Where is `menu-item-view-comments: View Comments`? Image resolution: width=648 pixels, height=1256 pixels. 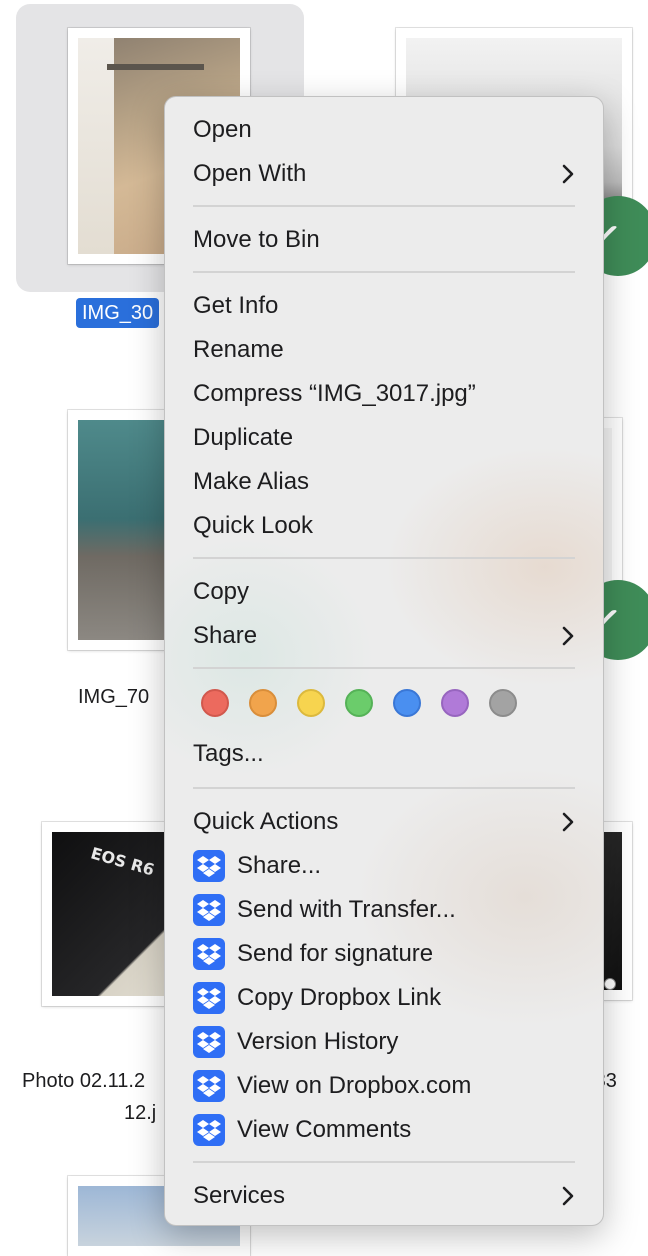
menu-item-view-comments: View Comments is located at coordinates (384, 1130).